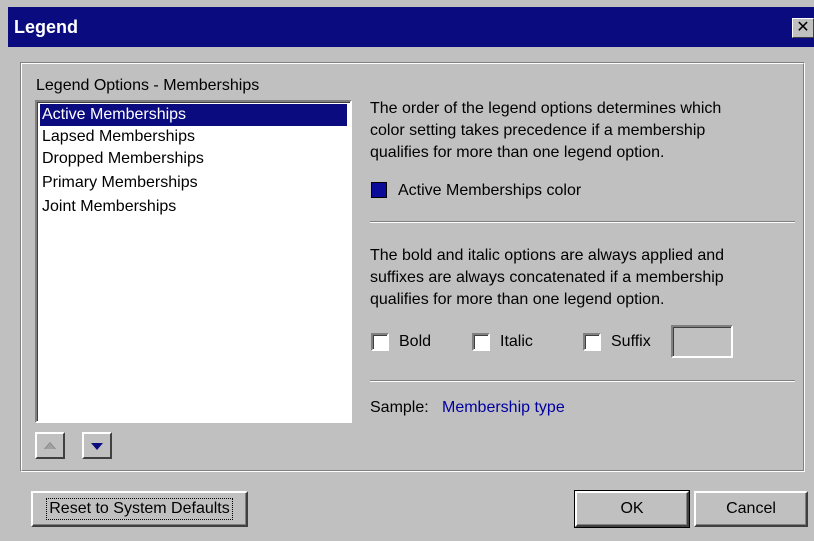 This screenshot has width=814, height=541. What do you see at coordinates (379, 190) in the screenshot?
I see `color-swatch` at bounding box center [379, 190].